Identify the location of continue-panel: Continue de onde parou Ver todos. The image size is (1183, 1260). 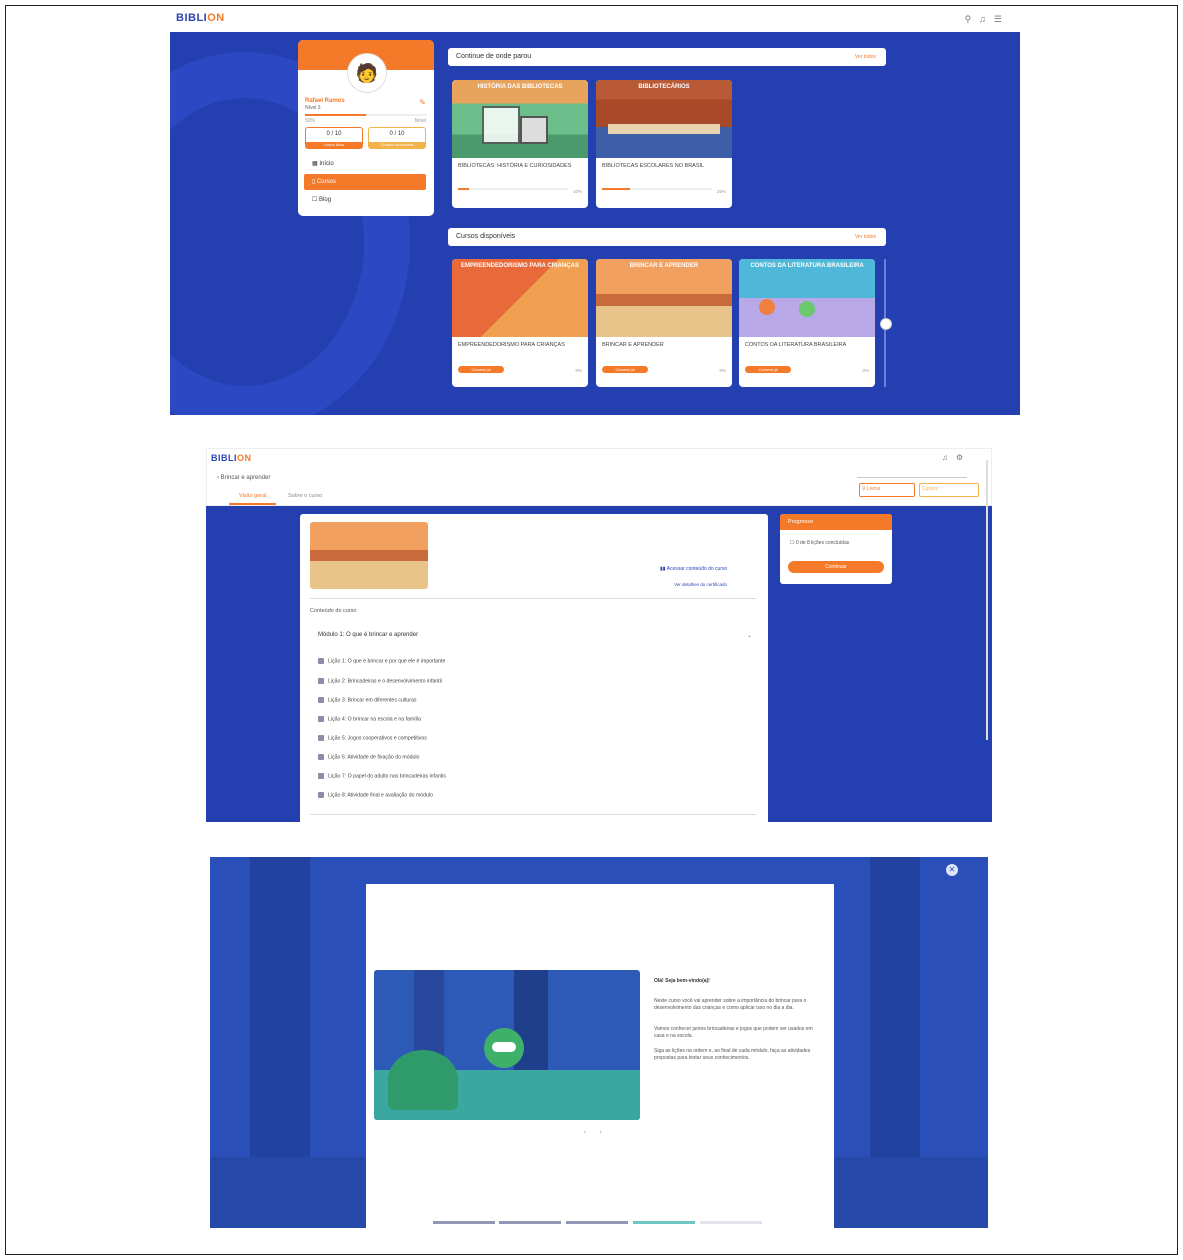
(667, 57).